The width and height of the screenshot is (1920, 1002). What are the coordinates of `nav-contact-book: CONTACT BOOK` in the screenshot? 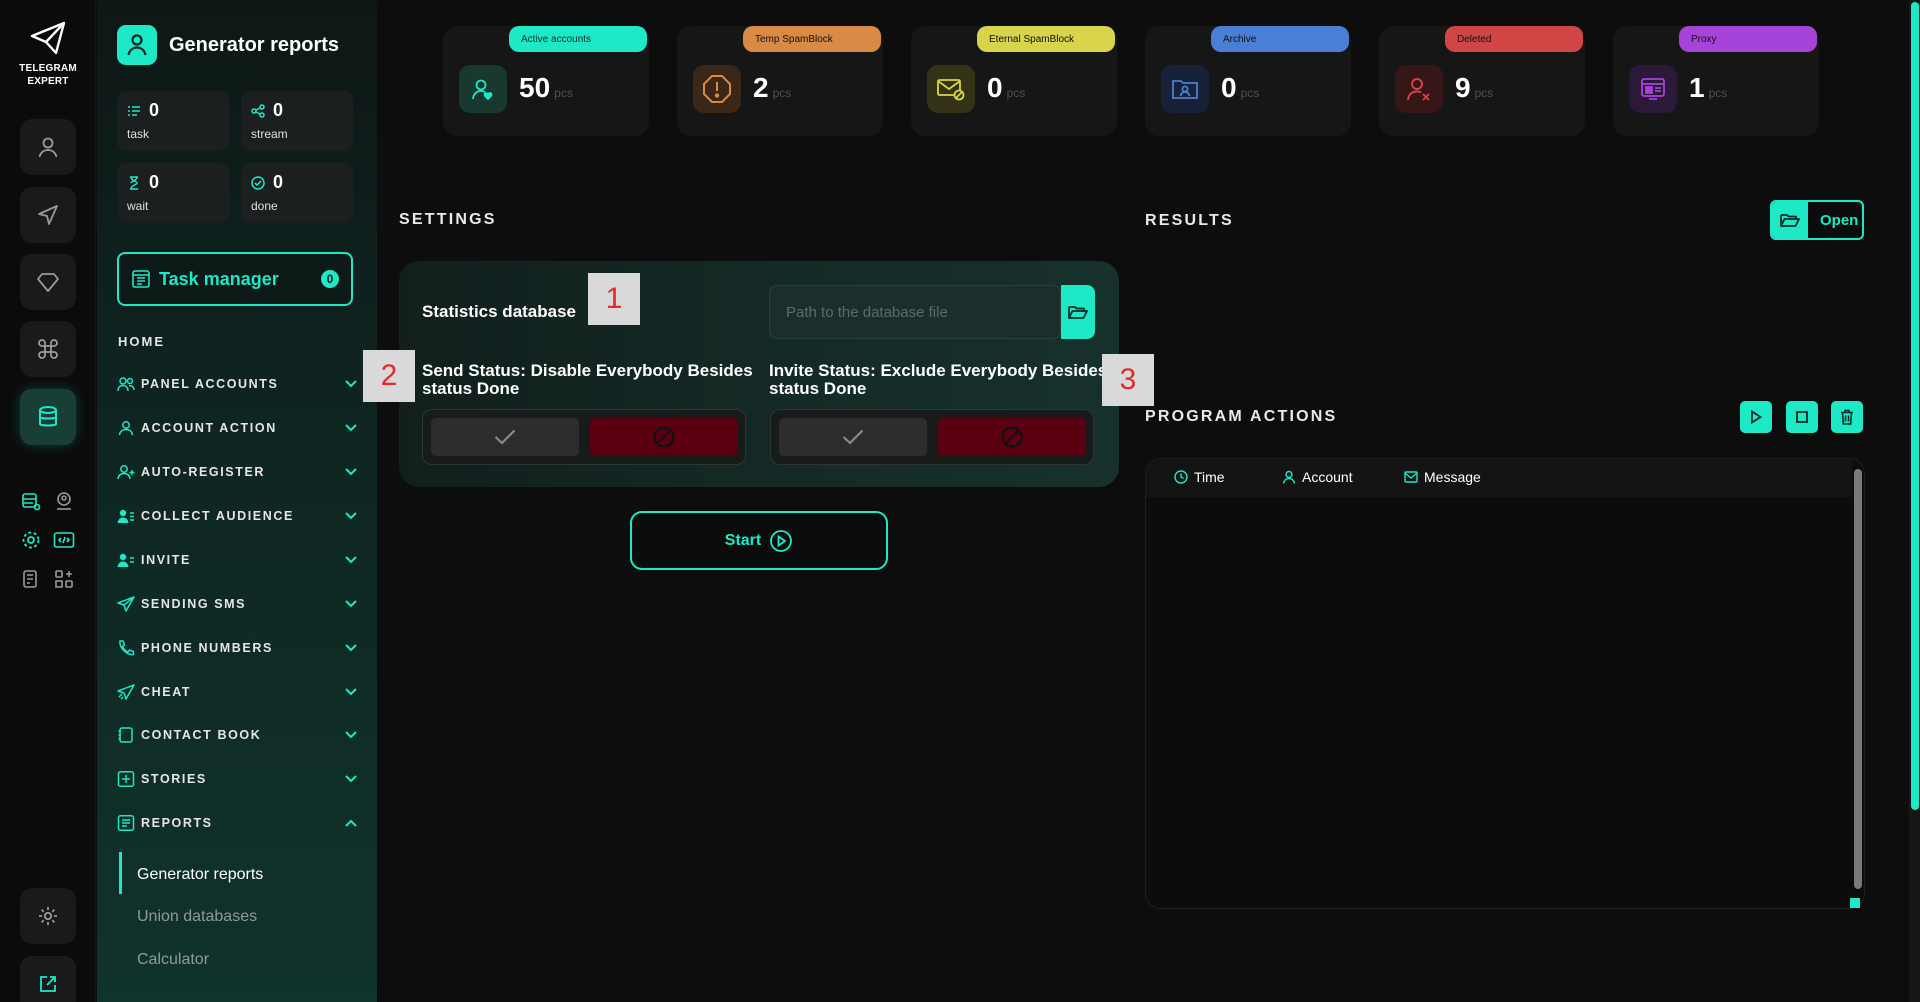 It's located at (237, 735).